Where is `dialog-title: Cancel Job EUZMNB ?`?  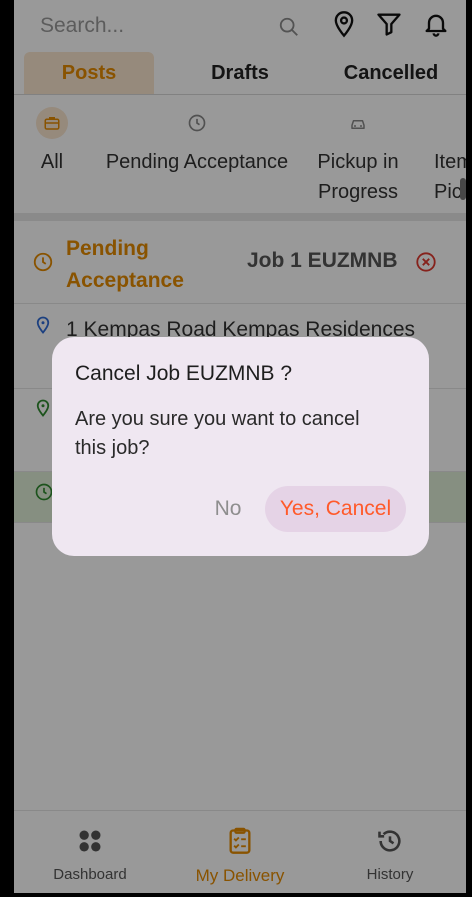 dialog-title: Cancel Job EUZMNB ? is located at coordinates (184, 373).